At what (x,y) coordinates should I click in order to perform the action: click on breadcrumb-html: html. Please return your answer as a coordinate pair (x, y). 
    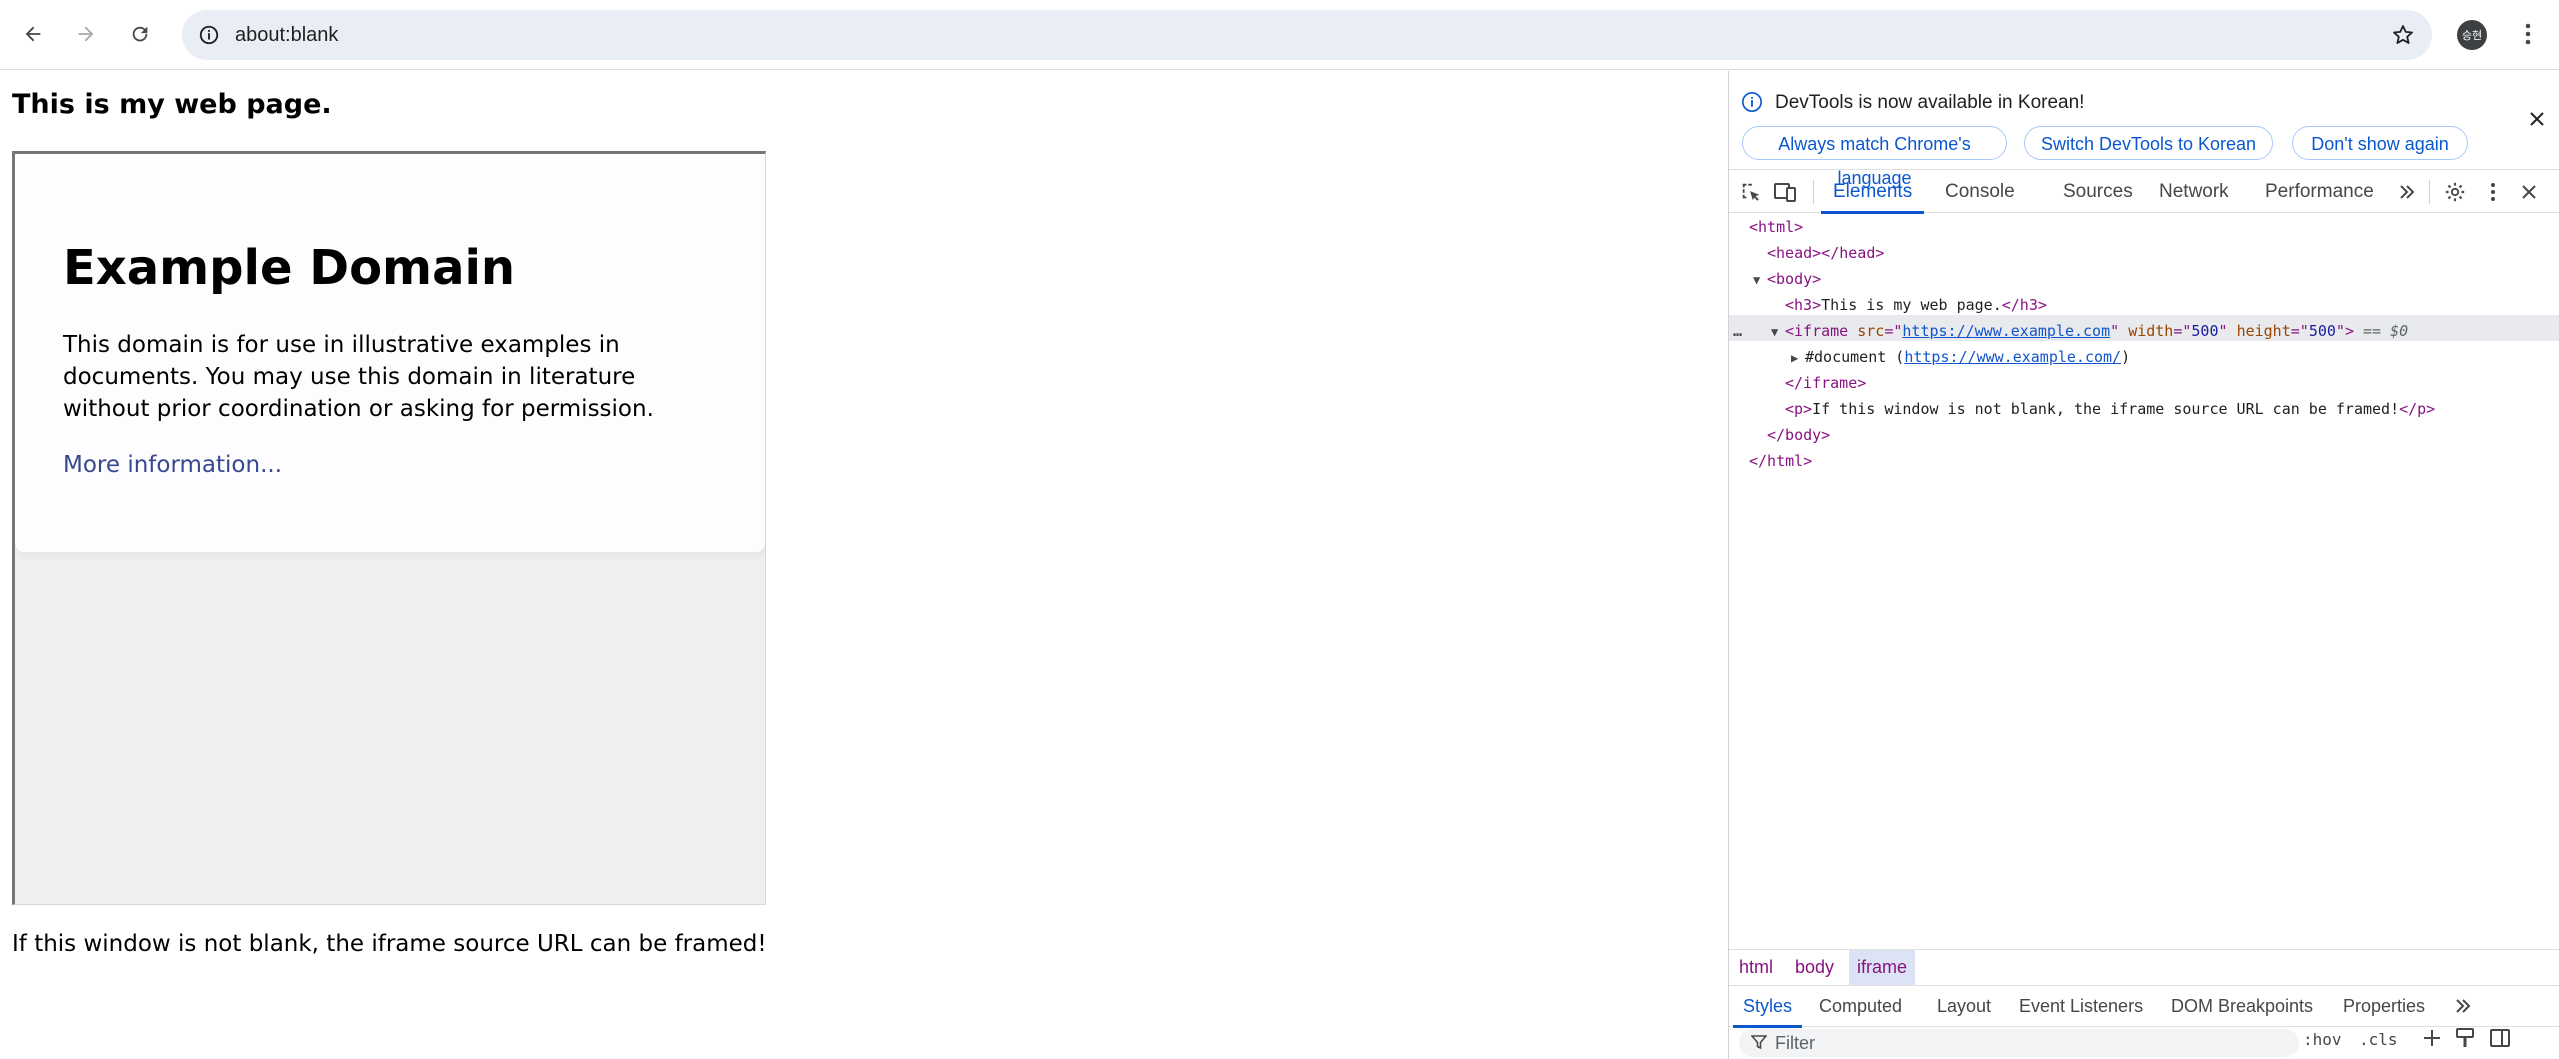
    Looking at the image, I should click on (1756, 967).